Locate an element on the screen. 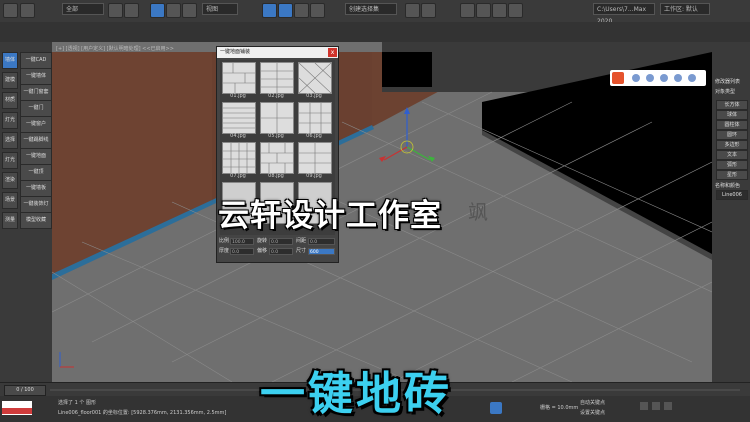  close-button: x is located at coordinates (332, 52).